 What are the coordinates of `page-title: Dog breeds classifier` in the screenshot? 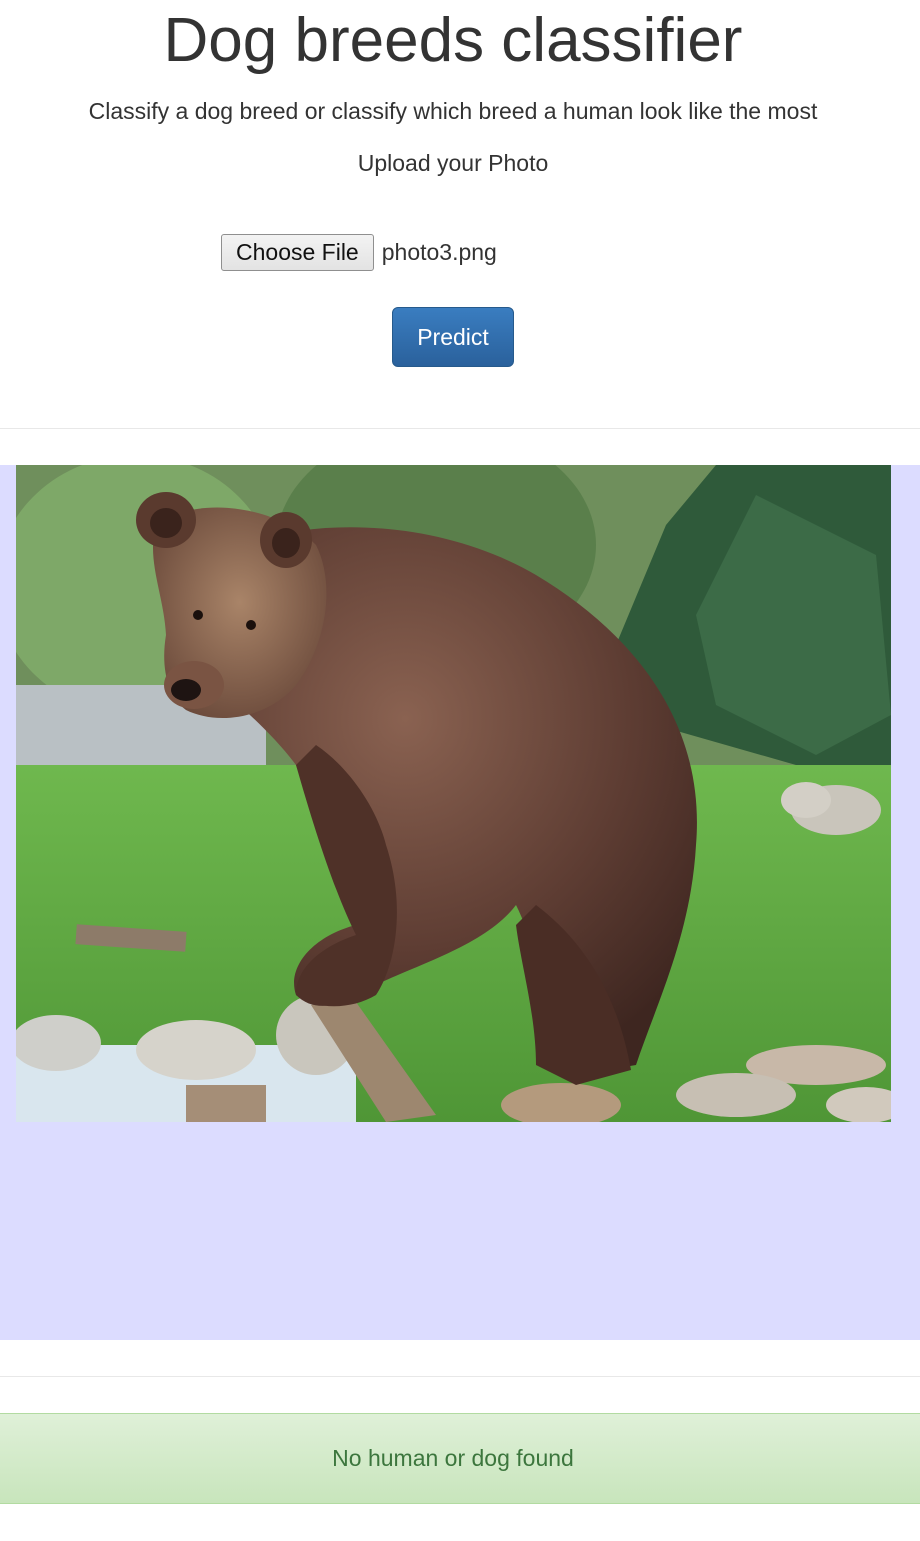 It's located at (453, 40).